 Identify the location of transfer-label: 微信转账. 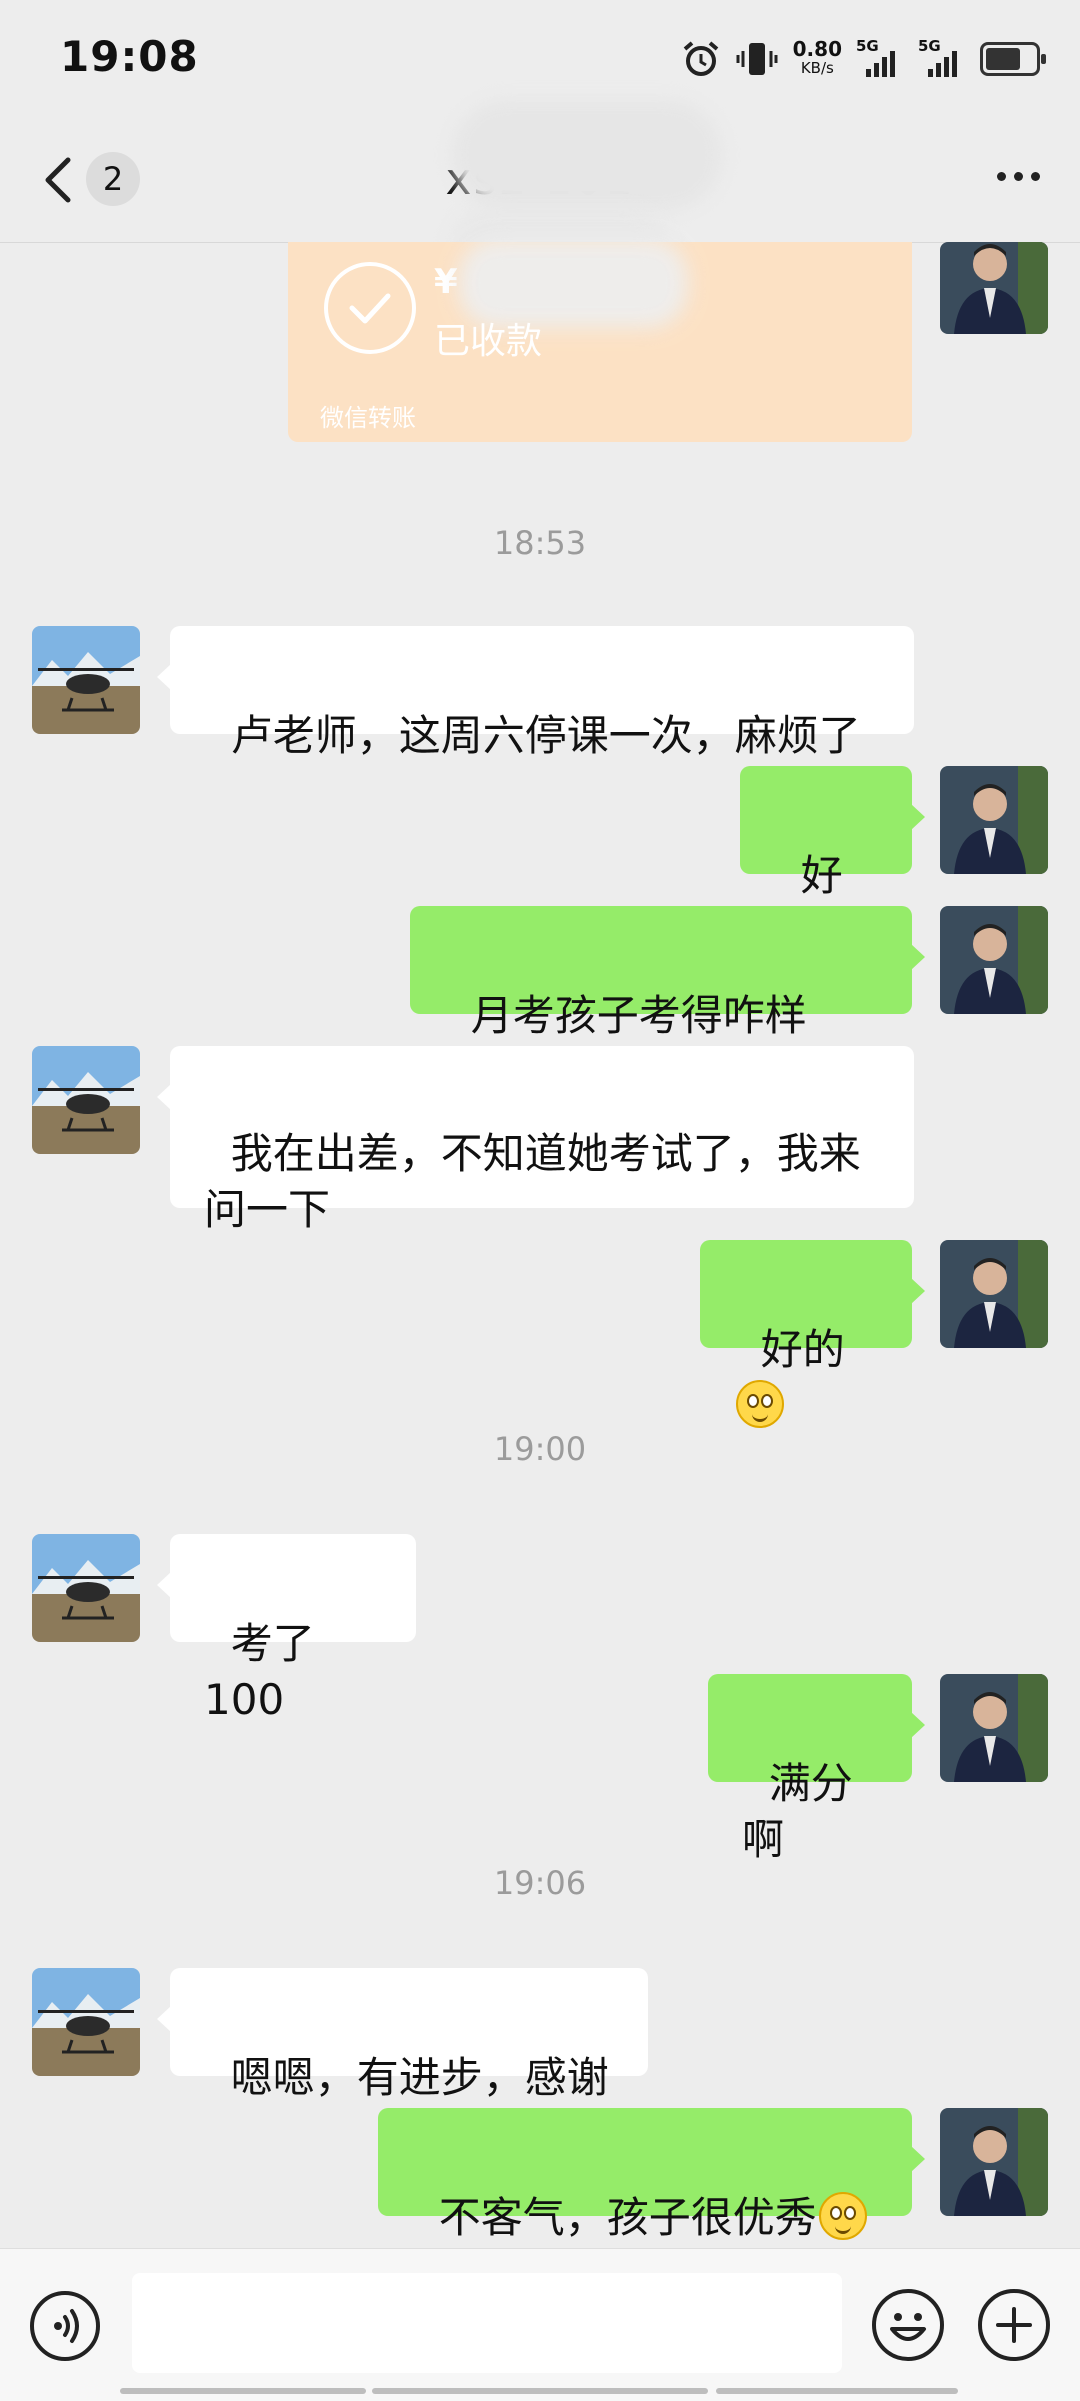
(368, 418).